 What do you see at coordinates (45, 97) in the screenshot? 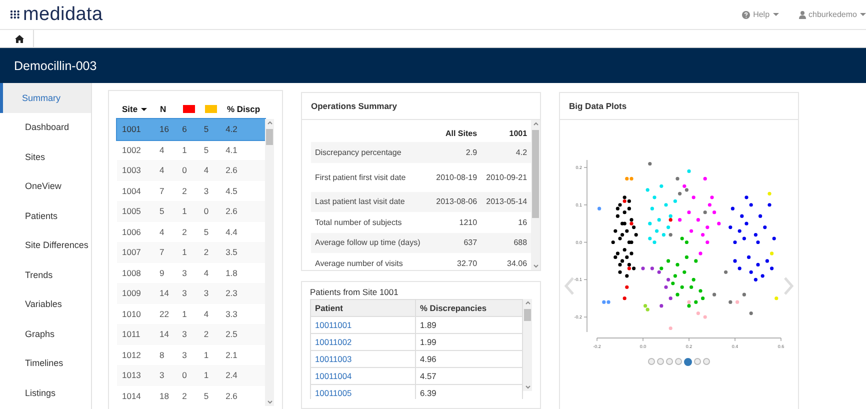
I see `sidebar-item: Summary` at bounding box center [45, 97].